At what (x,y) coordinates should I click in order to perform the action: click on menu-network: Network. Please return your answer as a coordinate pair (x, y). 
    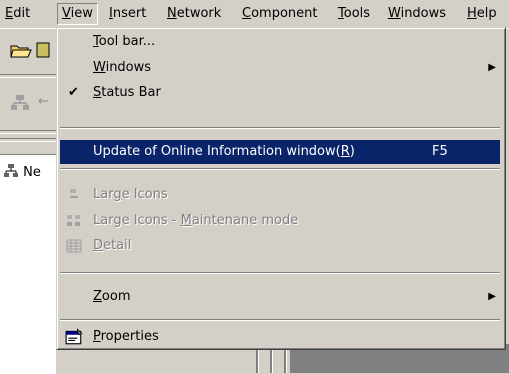
    Looking at the image, I should click on (194, 14).